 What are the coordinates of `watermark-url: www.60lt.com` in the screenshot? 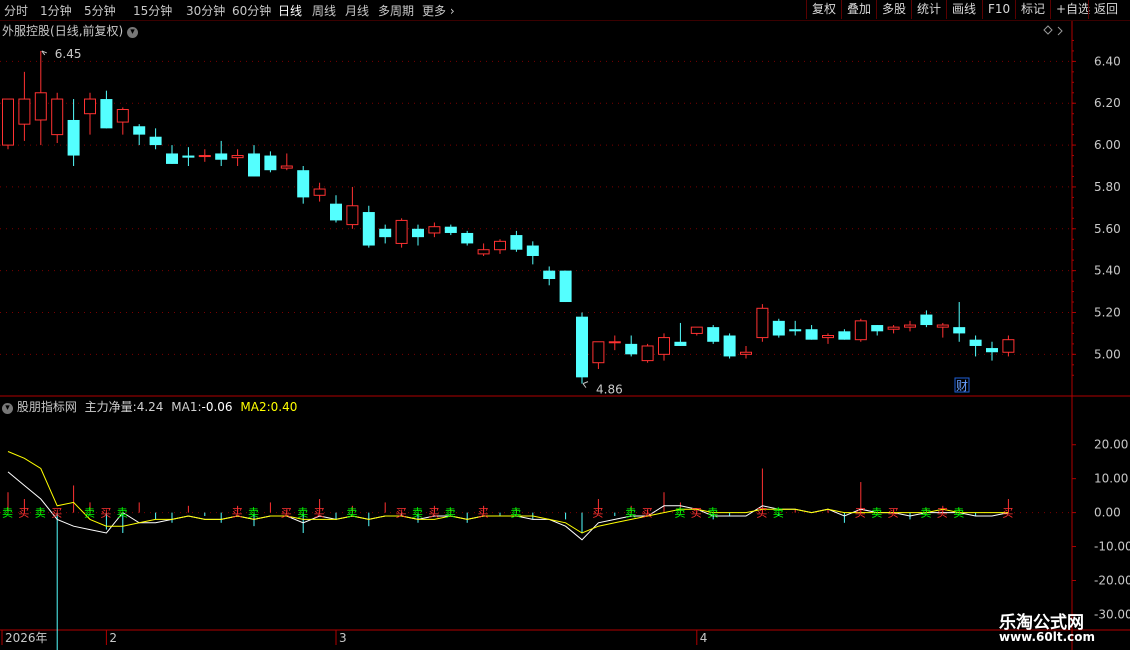 It's located at (1047, 637).